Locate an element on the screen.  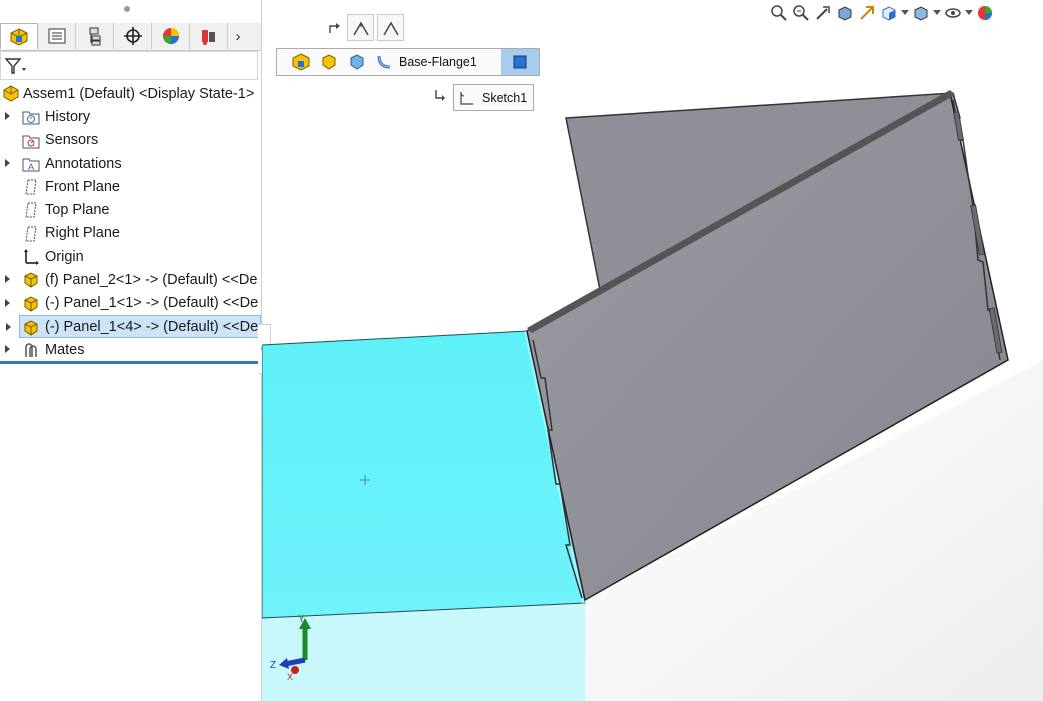
coordinate-triad: Y Z X is located at coordinates (290, 648).